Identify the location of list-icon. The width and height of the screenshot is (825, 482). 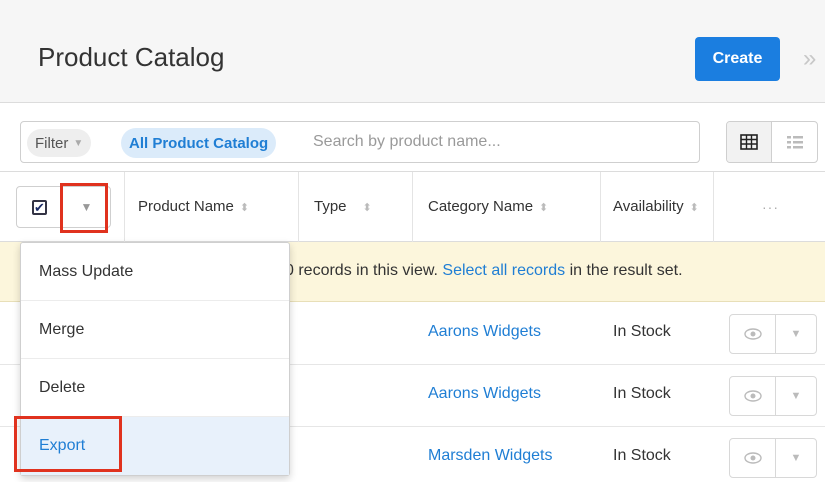
(794, 142).